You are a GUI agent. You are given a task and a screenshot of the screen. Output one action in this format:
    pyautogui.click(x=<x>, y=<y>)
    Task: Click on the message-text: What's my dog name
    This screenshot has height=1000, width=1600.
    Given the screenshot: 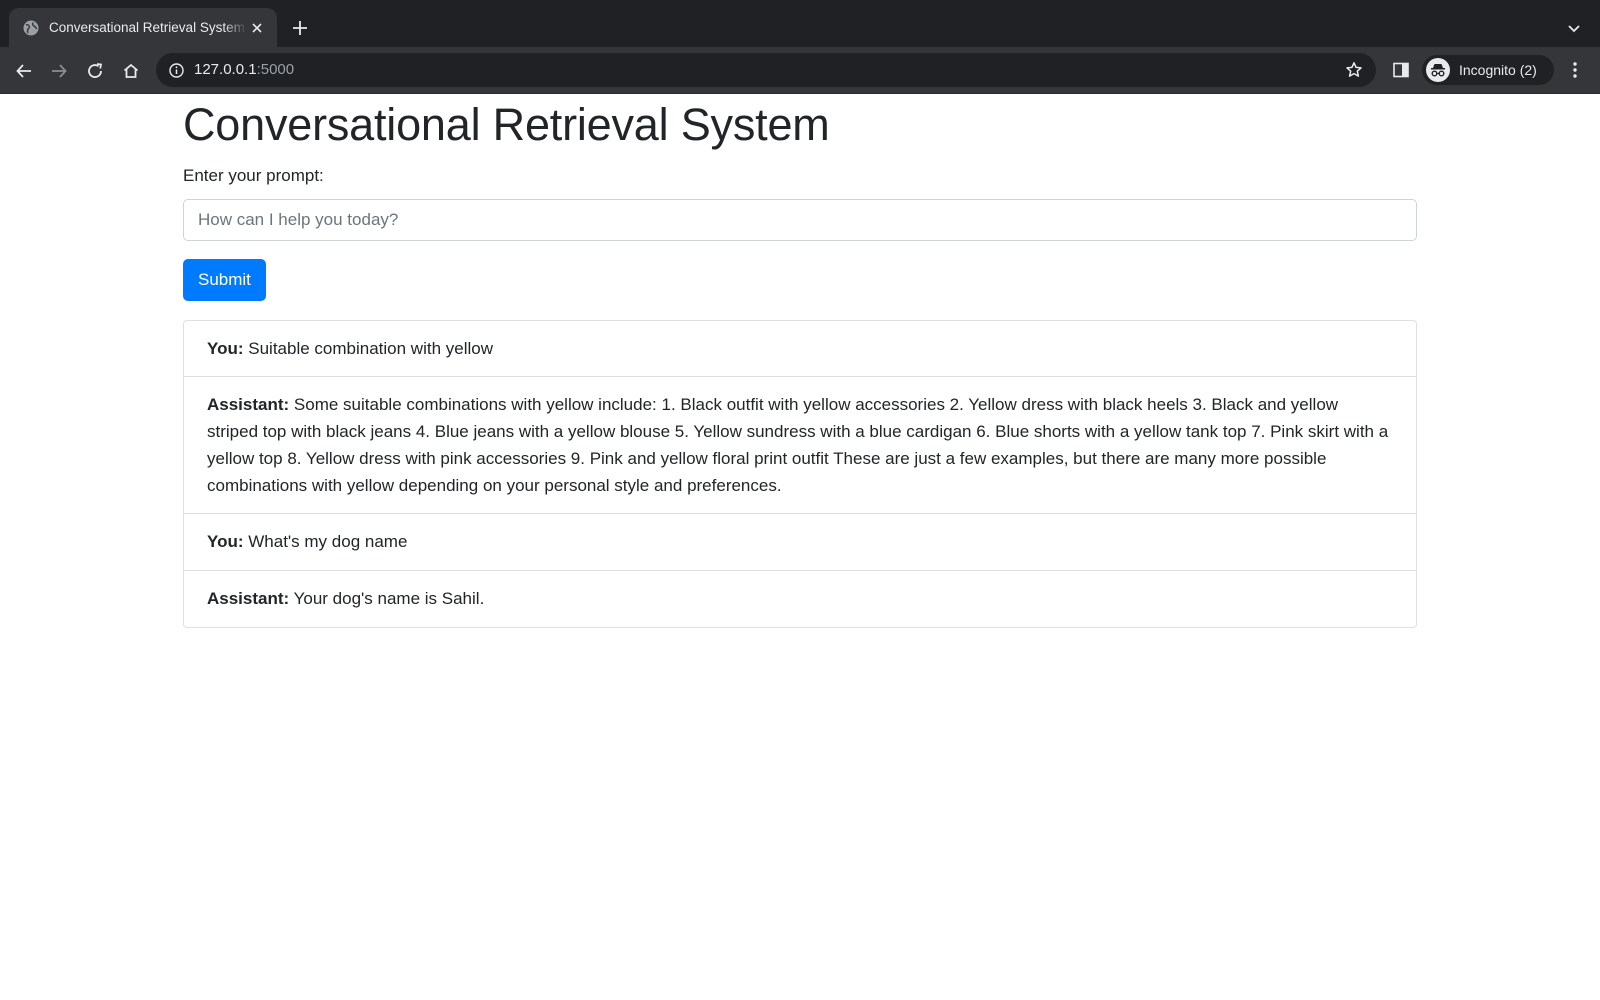 What is the action you would take?
    pyautogui.click(x=328, y=542)
    